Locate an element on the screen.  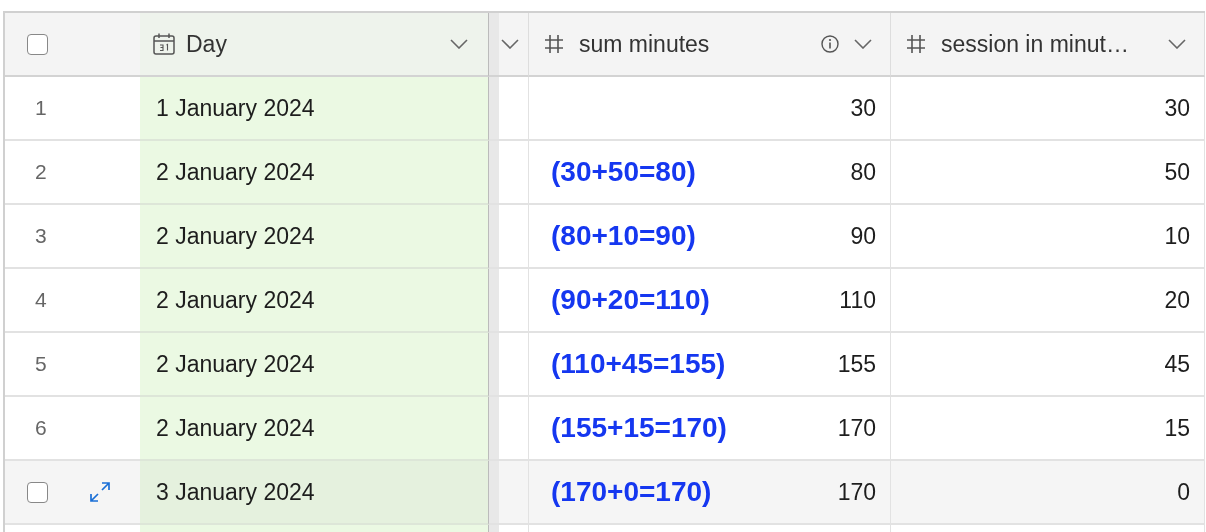
column-header: sum minutes is located at coordinates (710, 45).